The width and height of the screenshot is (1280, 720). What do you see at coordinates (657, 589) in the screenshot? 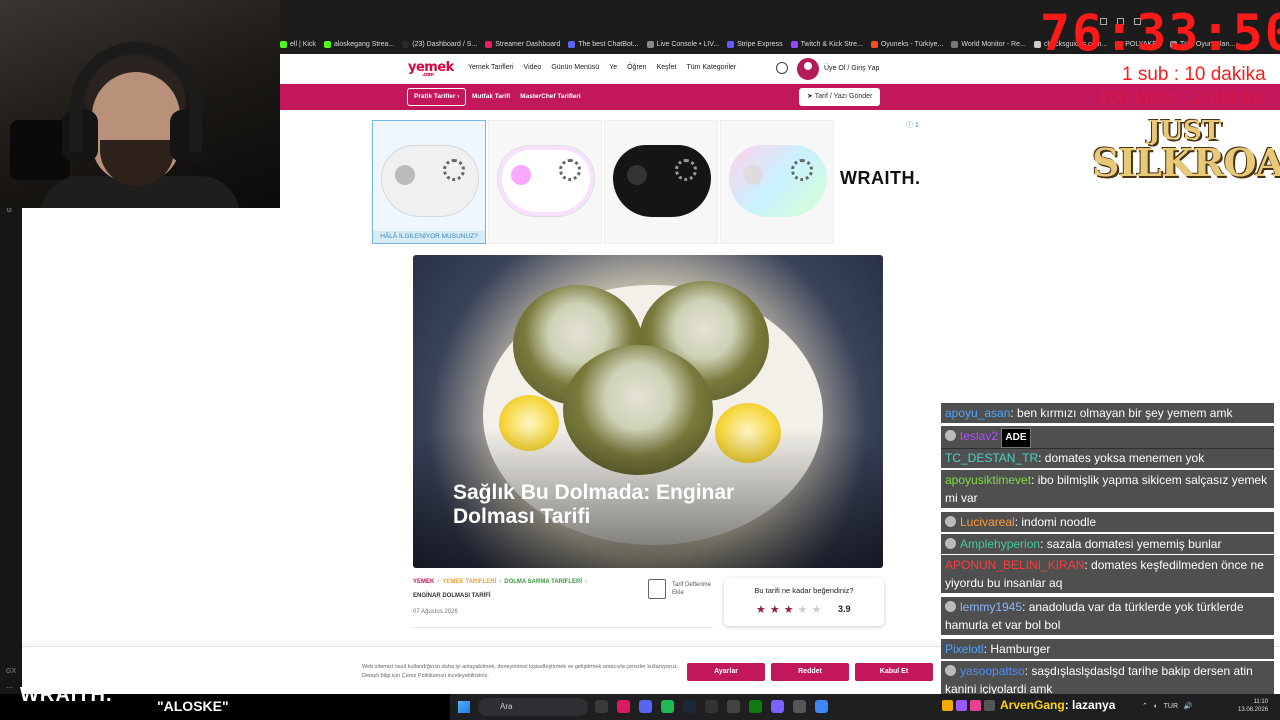
I see `notebook-icon` at bounding box center [657, 589].